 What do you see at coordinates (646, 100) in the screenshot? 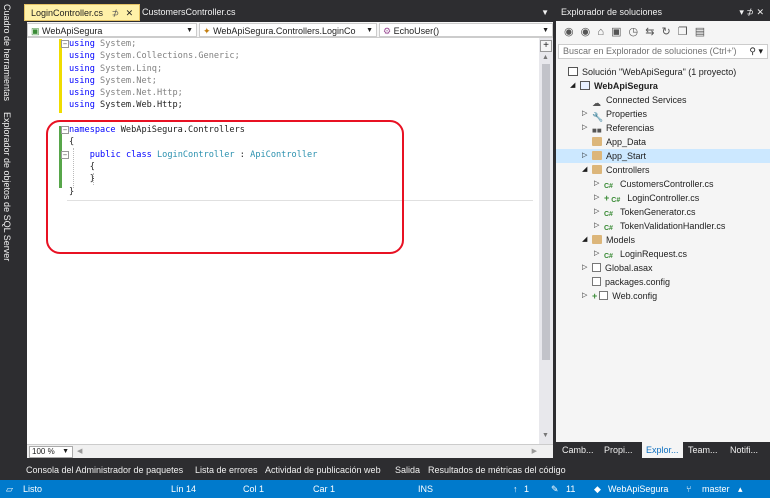
I see `tree-item-label: Connected Services` at bounding box center [646, 100].